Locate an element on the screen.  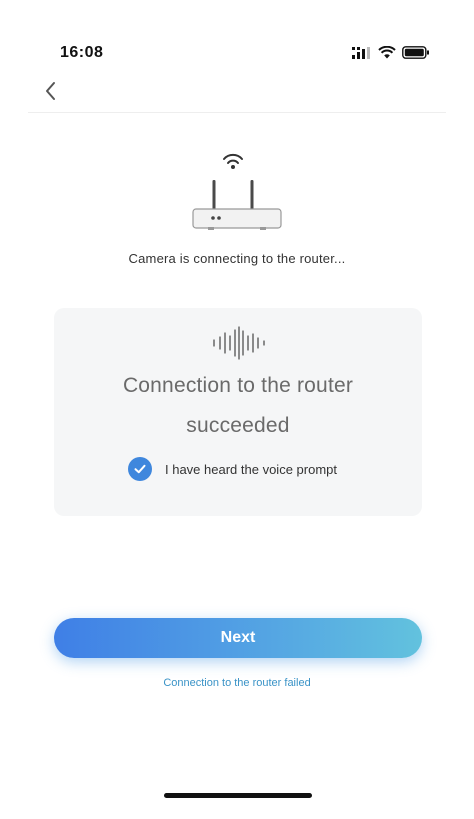
home-indicator is located at coordinates (238, 795).